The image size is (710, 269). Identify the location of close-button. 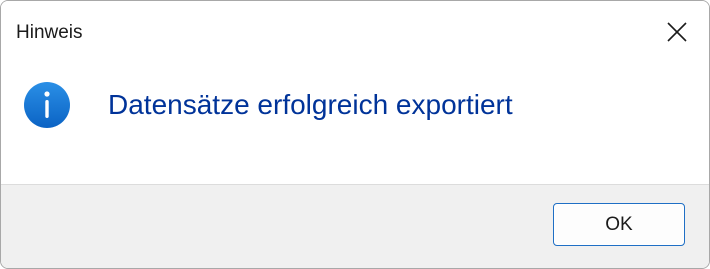
(677, 32).